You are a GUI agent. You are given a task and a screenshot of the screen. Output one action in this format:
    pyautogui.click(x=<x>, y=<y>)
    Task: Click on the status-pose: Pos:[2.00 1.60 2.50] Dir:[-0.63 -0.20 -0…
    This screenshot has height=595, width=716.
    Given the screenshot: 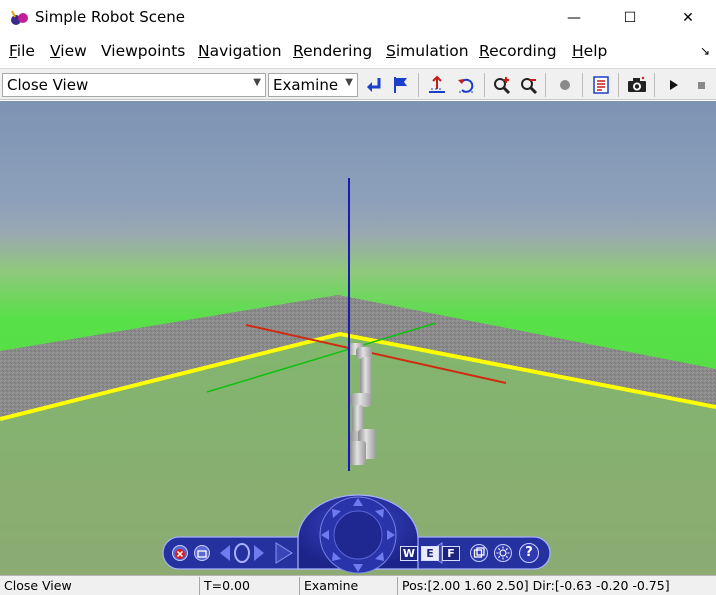 What is the action you would take?
    pyautogui.click(x=536, y=585)
    